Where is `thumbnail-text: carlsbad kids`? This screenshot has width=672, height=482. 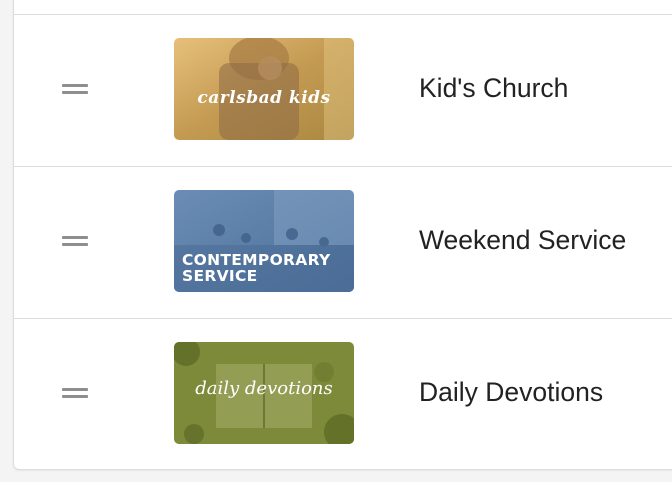 thumbnail-text: carlsbad kids is located at coordinates (264, 98).